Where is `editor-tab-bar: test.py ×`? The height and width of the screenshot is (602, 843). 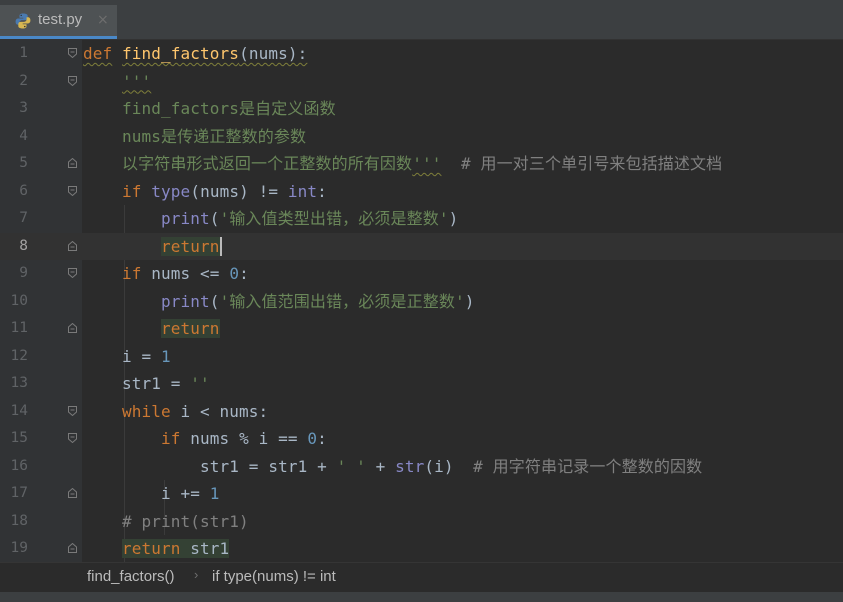 editor-tab-bar: test.py × is located at coordinates (421, 20).